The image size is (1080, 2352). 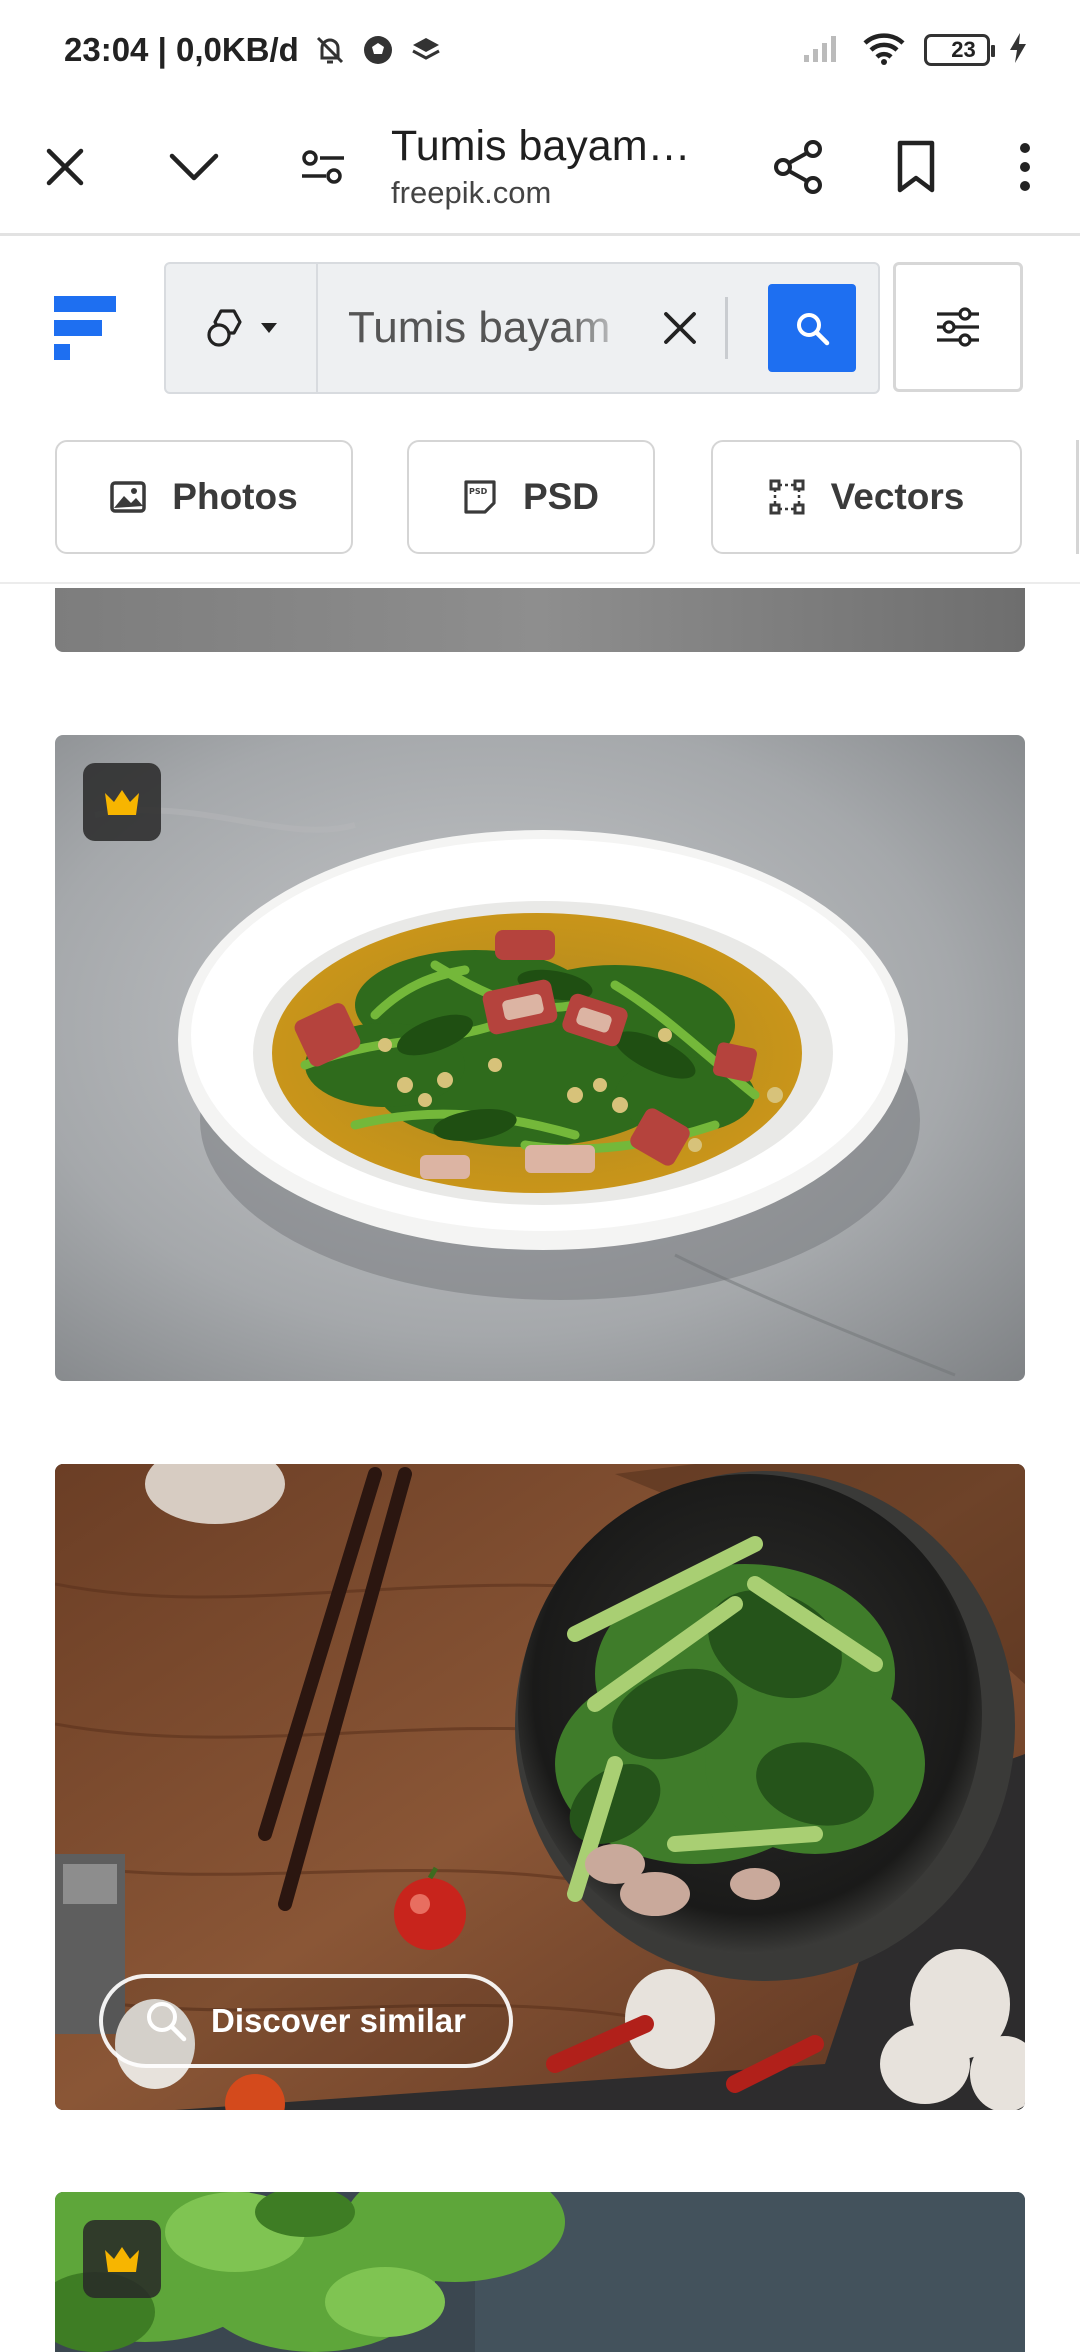 I want to click on more-options-button, so click(x=1025, y=167).